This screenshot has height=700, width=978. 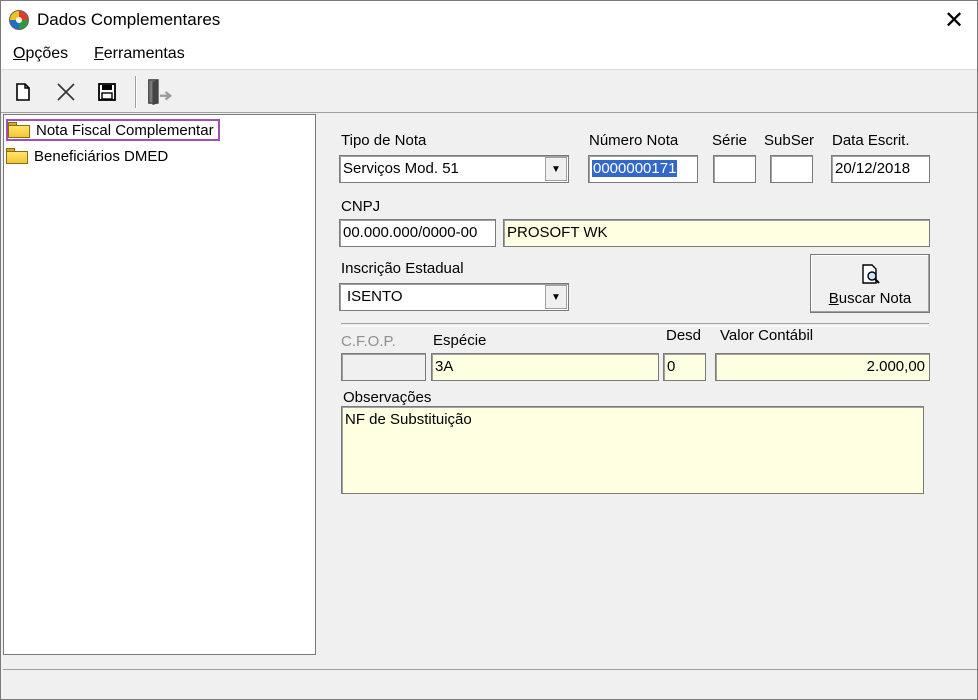 I want to click on save-button, so click(x=107, y=92).